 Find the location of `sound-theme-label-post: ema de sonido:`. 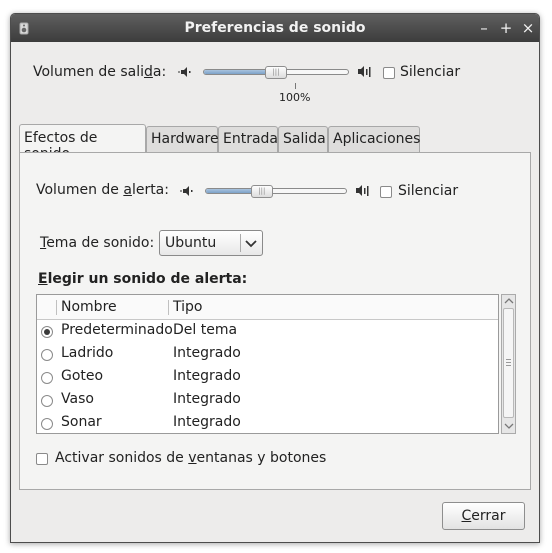

sound-theme-label-post: ema de sonido: is located at coordinates (100, 243).